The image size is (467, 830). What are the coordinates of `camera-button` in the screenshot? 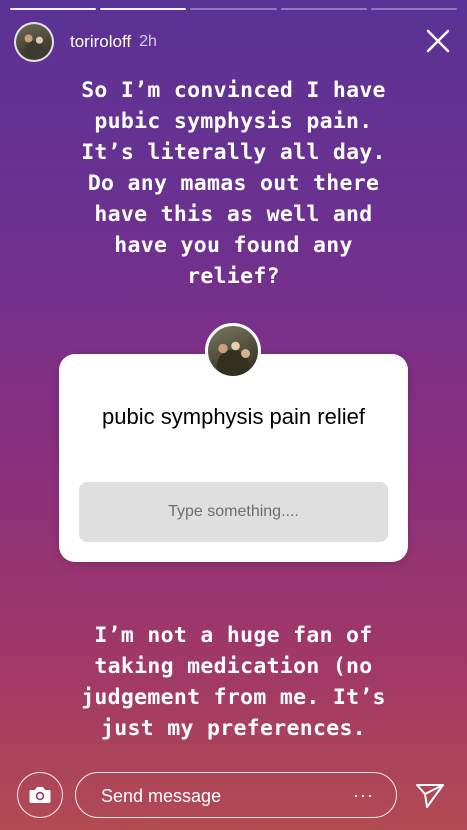 It's located at (40, 795).